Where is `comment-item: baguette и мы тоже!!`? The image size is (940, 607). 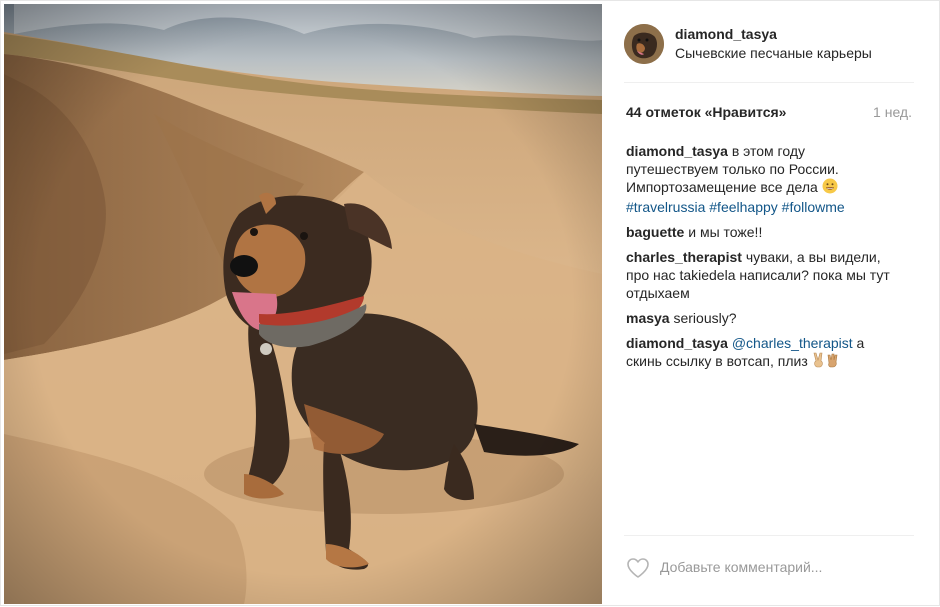
comment-item: baguette и мы тоже!! is located at coordinates (762, 232).